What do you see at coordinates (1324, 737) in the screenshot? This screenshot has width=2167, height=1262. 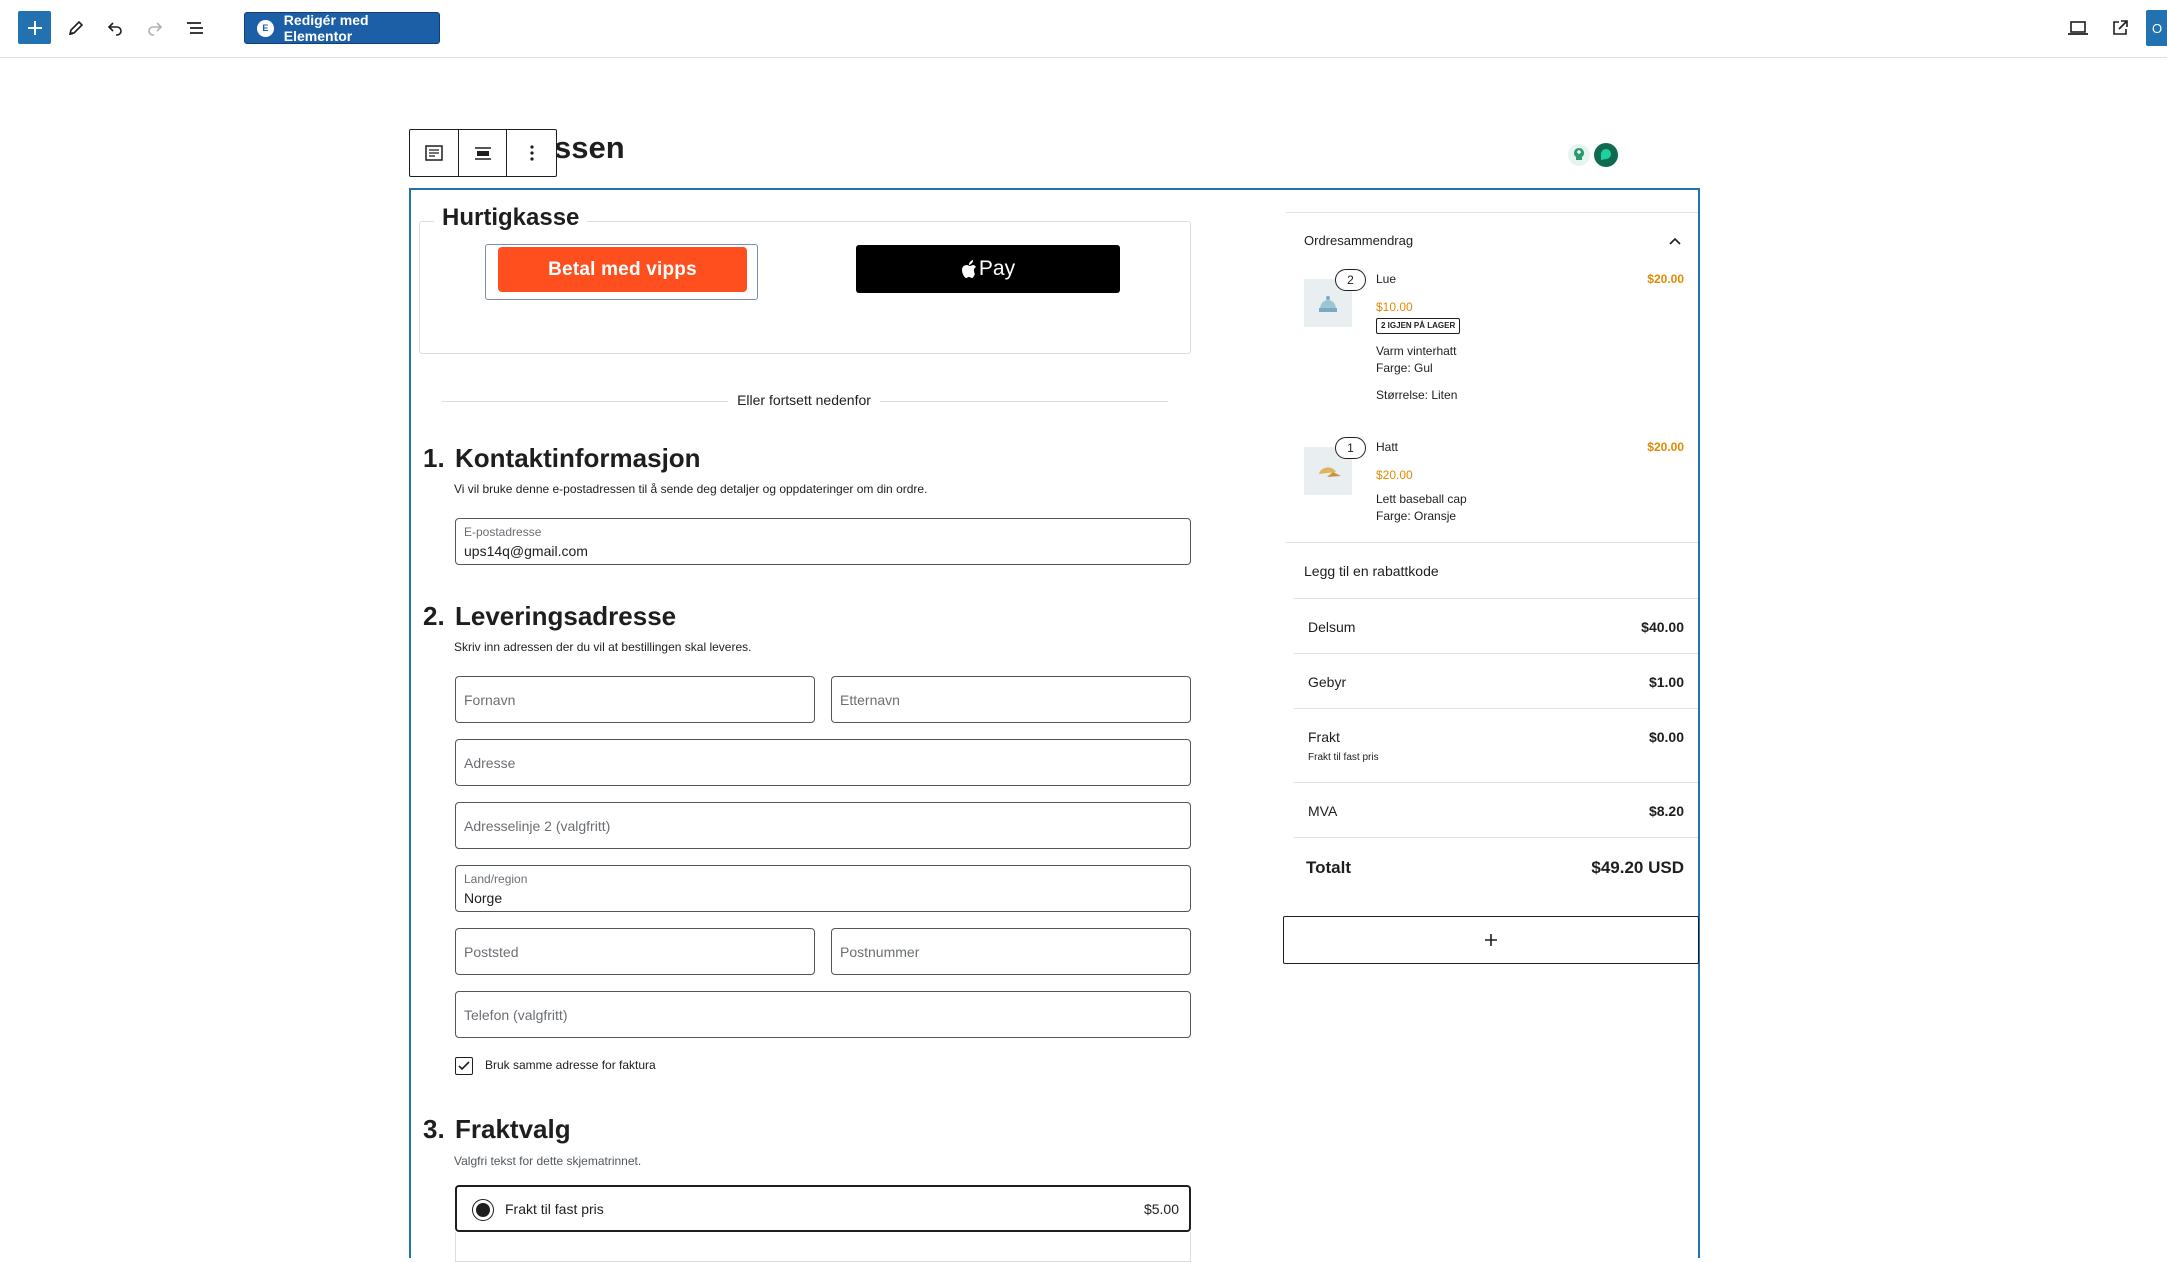 I see `shipping-label: Frakt` at bounding box center [1324, 737].